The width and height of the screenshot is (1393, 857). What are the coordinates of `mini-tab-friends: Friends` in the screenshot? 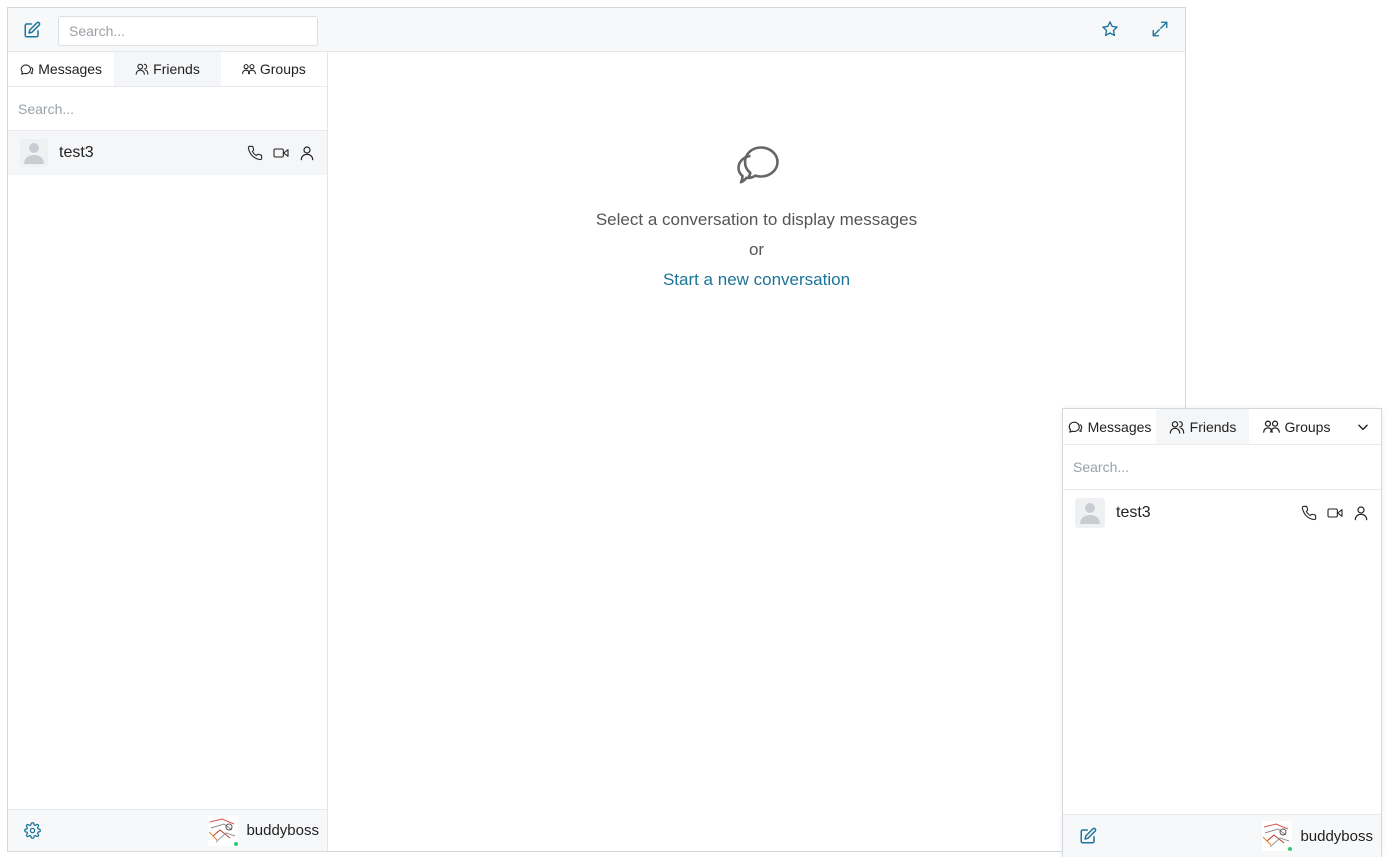 It's located at (1202, 426).